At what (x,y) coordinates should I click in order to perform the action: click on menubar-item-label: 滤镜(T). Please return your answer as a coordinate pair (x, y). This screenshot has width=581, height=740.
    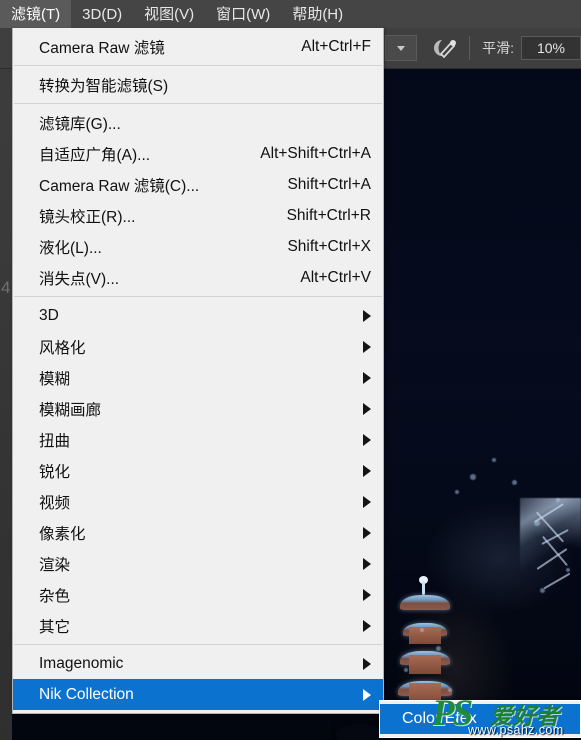
    Looking at the image, I should click on (36, 14).